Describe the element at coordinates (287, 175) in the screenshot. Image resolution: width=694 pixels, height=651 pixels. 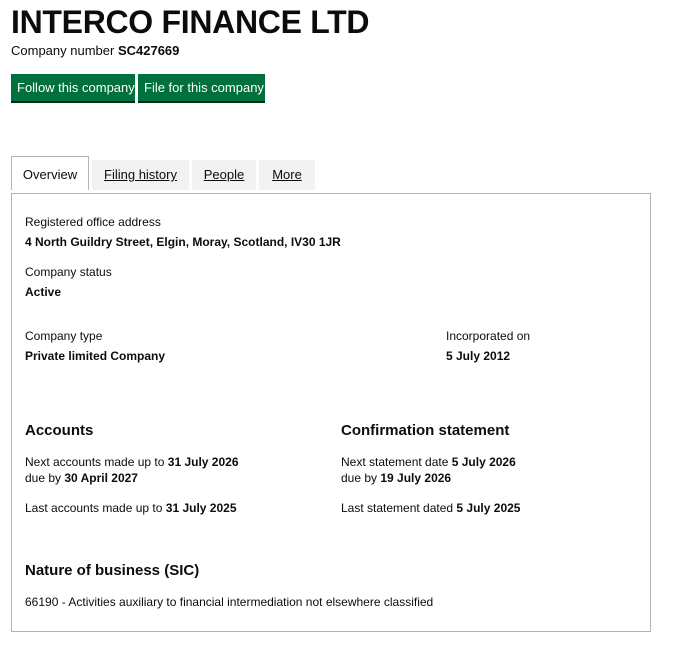
I see `tab-more: More` at that location.